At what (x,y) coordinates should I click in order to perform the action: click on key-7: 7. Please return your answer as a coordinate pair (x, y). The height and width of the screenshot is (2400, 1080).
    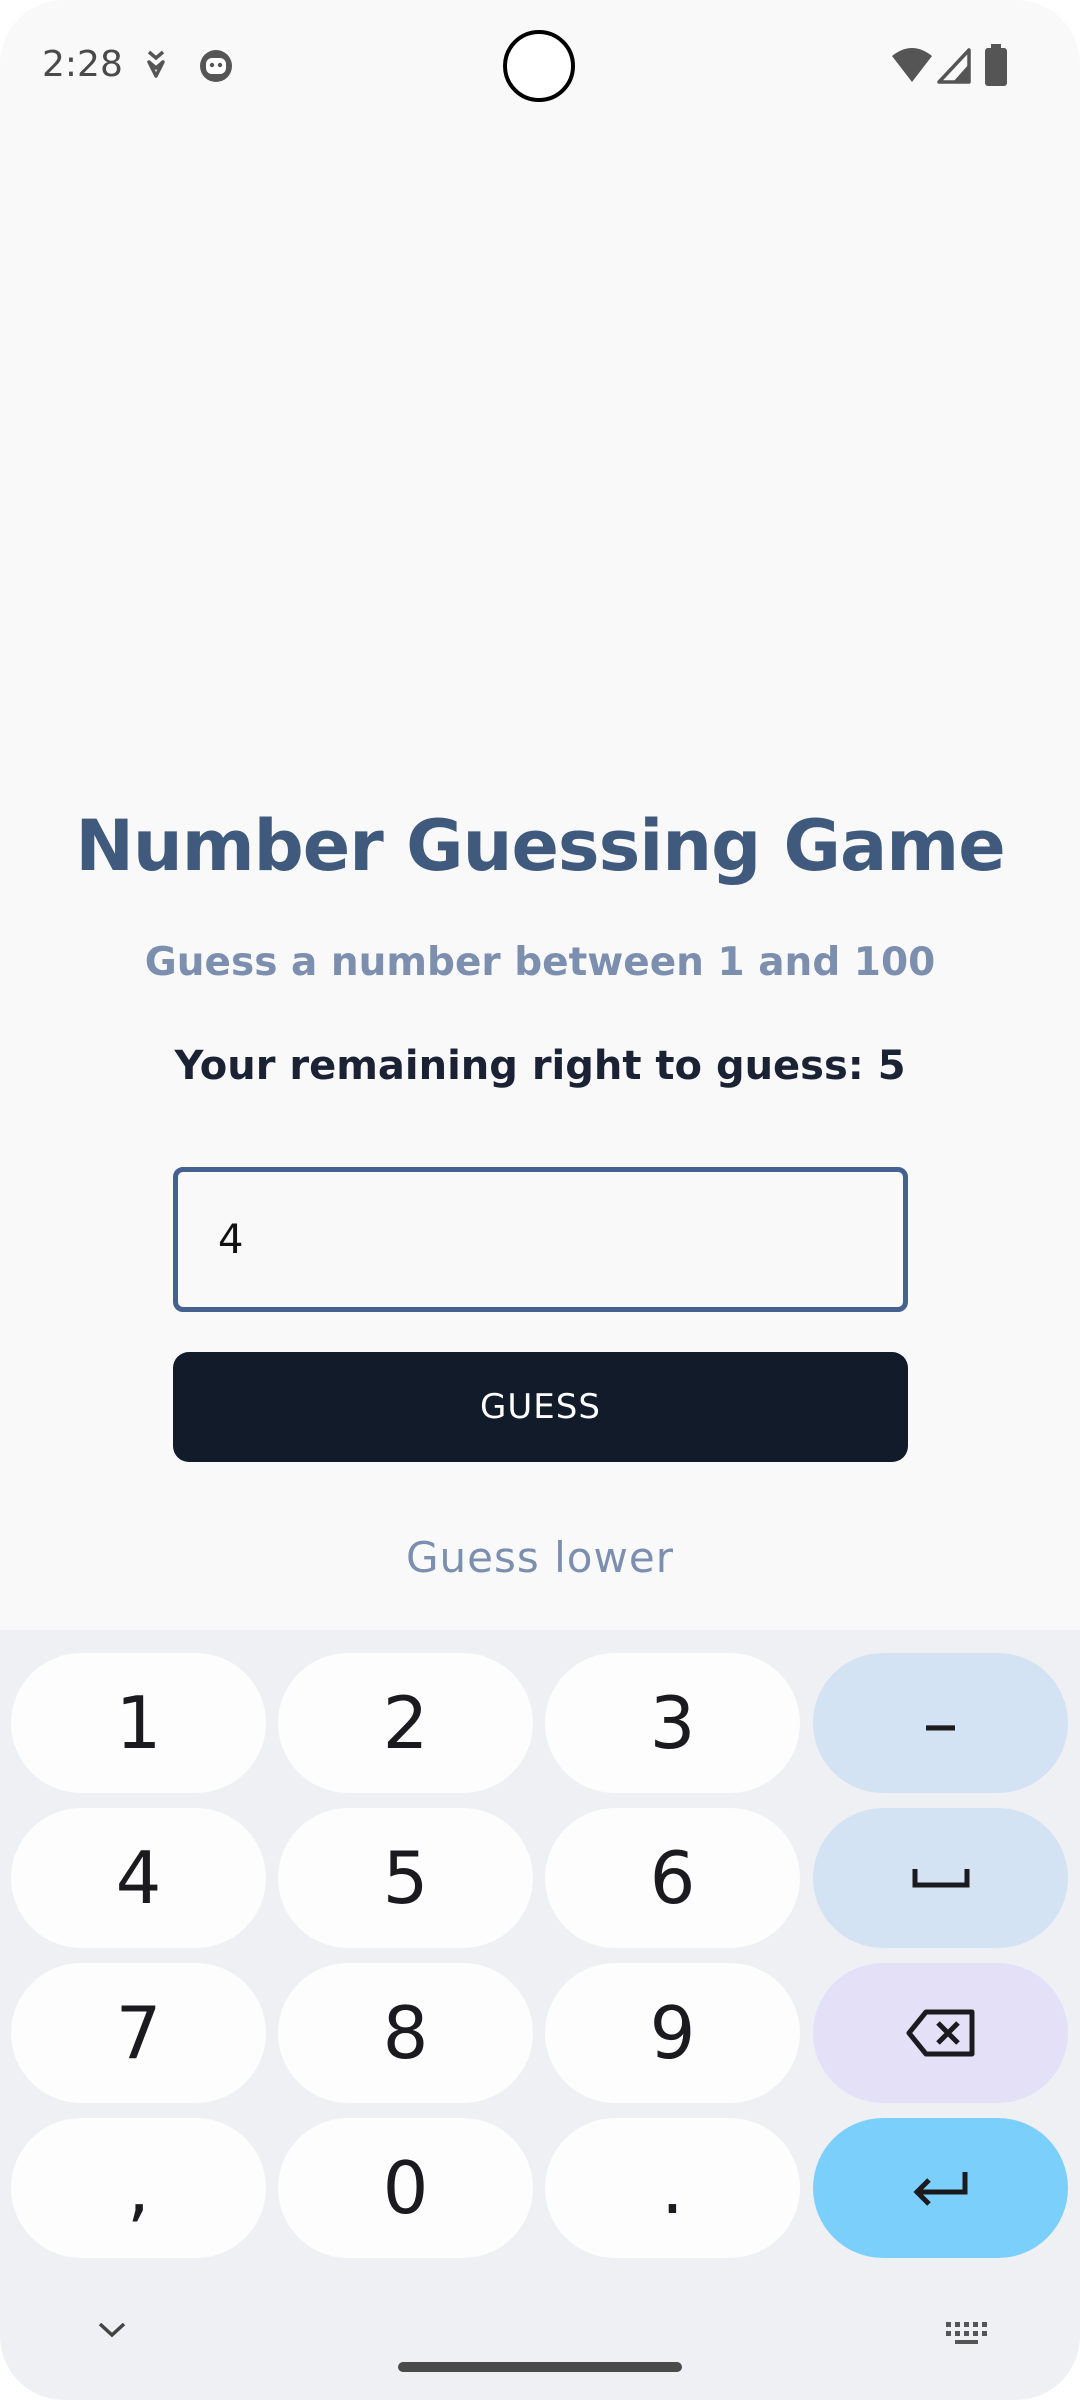
    Looking at the image, I should click on (138, 2033).